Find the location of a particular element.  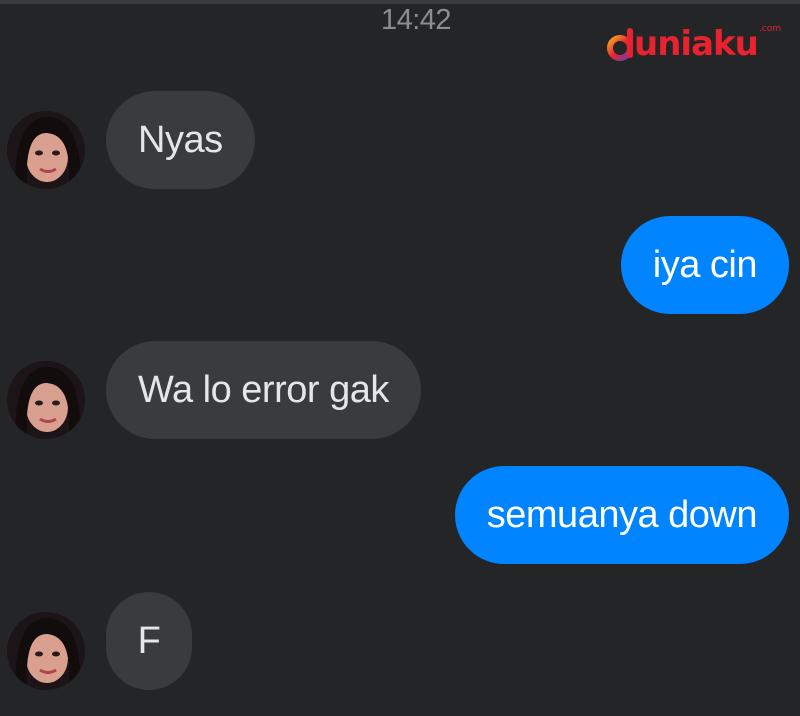

logo-dotcom: .com is located at coordinates (770, 29).